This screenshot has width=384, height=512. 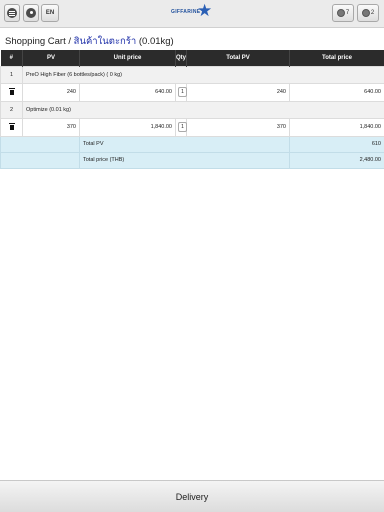 What do you see at coordinates (203, 109) in the screenshot?
I see `item-name: Optimize (0.01 kg)` at bounding box center [203, 109].